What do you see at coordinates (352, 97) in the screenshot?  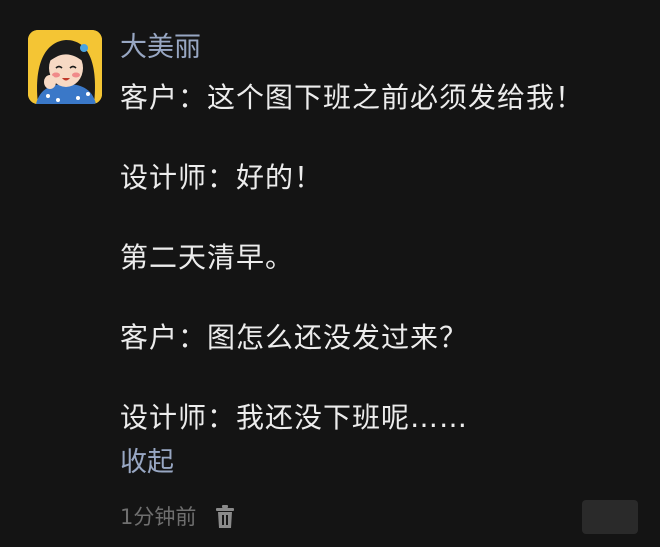 I see `comment-line: 客户：这个图下班之前必须发给我！` at bounding box center [352, 97].